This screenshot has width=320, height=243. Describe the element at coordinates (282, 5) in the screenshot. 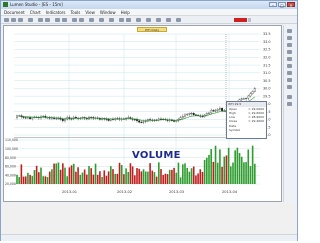

I see `maximize-button: □` at that location.